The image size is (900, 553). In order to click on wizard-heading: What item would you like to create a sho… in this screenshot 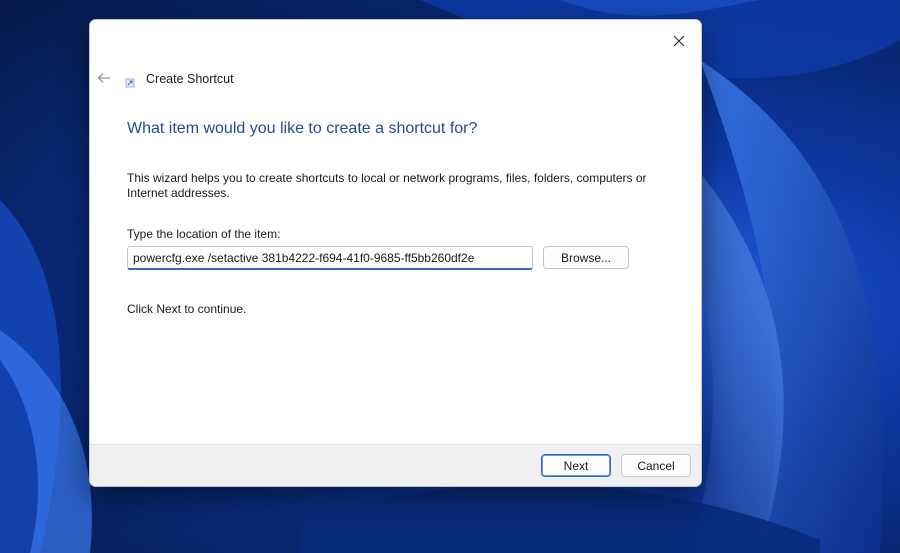, I will do `click(302, 128)`.